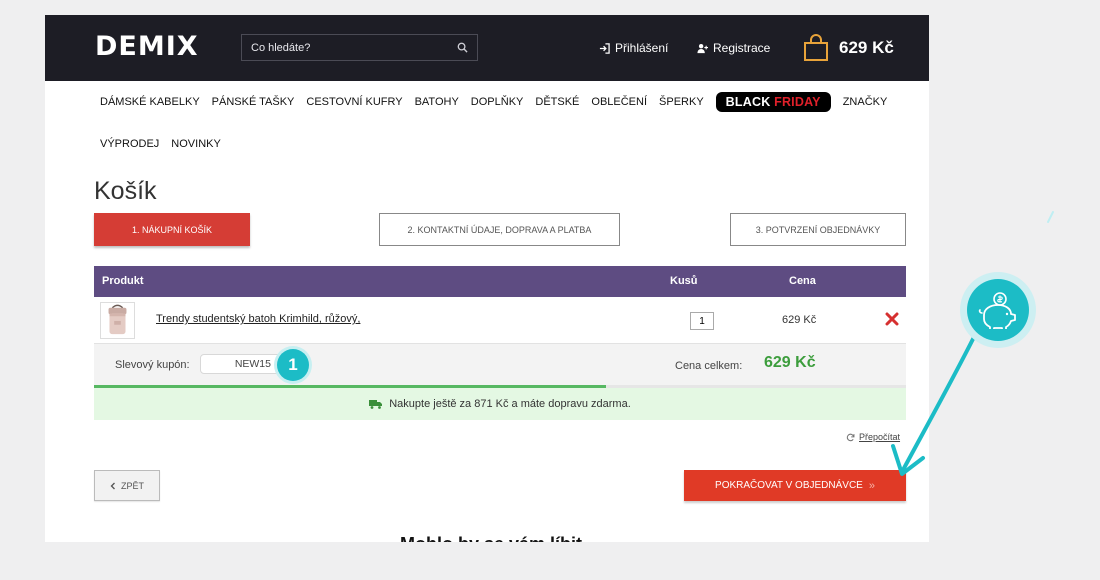  I want to click on page-title: Košík, so click(125, 191).